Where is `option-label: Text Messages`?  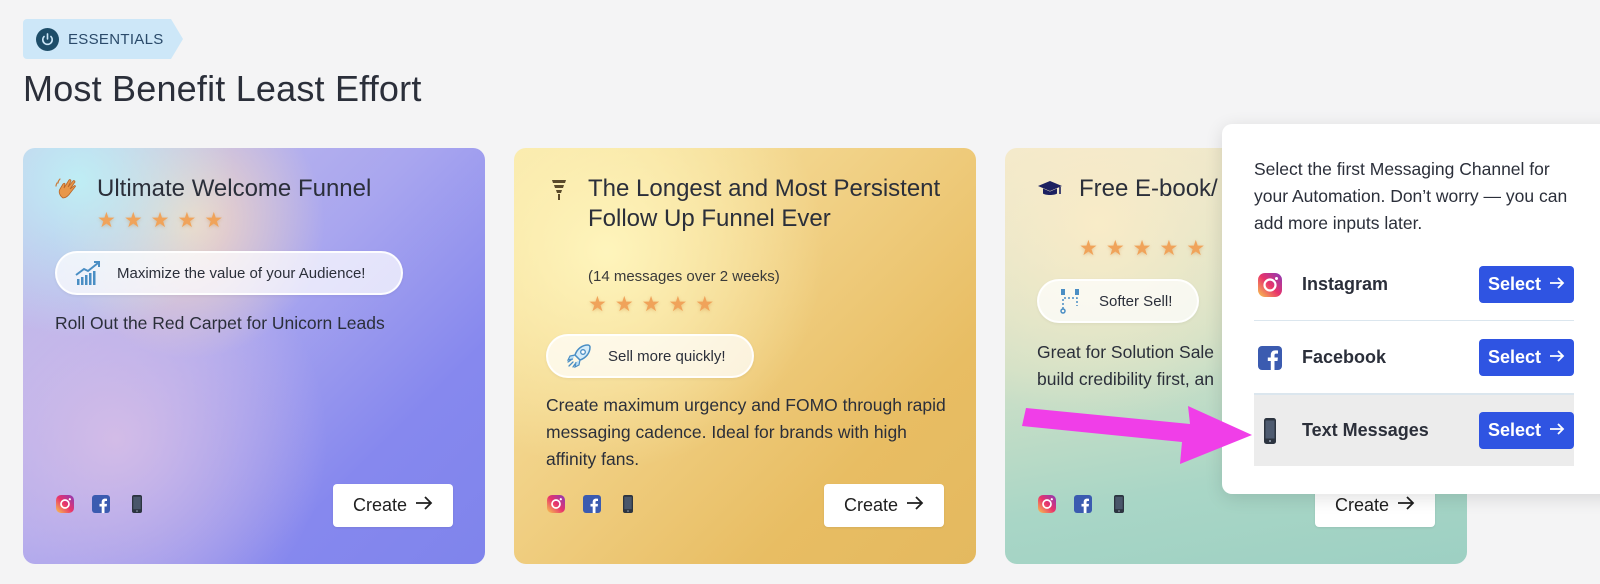
option-label: Text Messages is located at coordinates (1365, 430).